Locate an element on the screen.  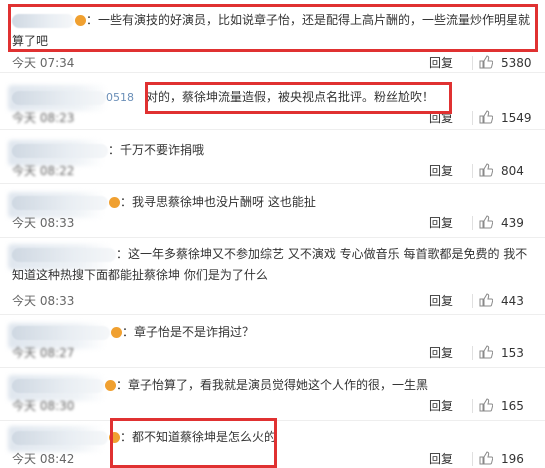
like-button: 196 is located at coordinates (501, 459).